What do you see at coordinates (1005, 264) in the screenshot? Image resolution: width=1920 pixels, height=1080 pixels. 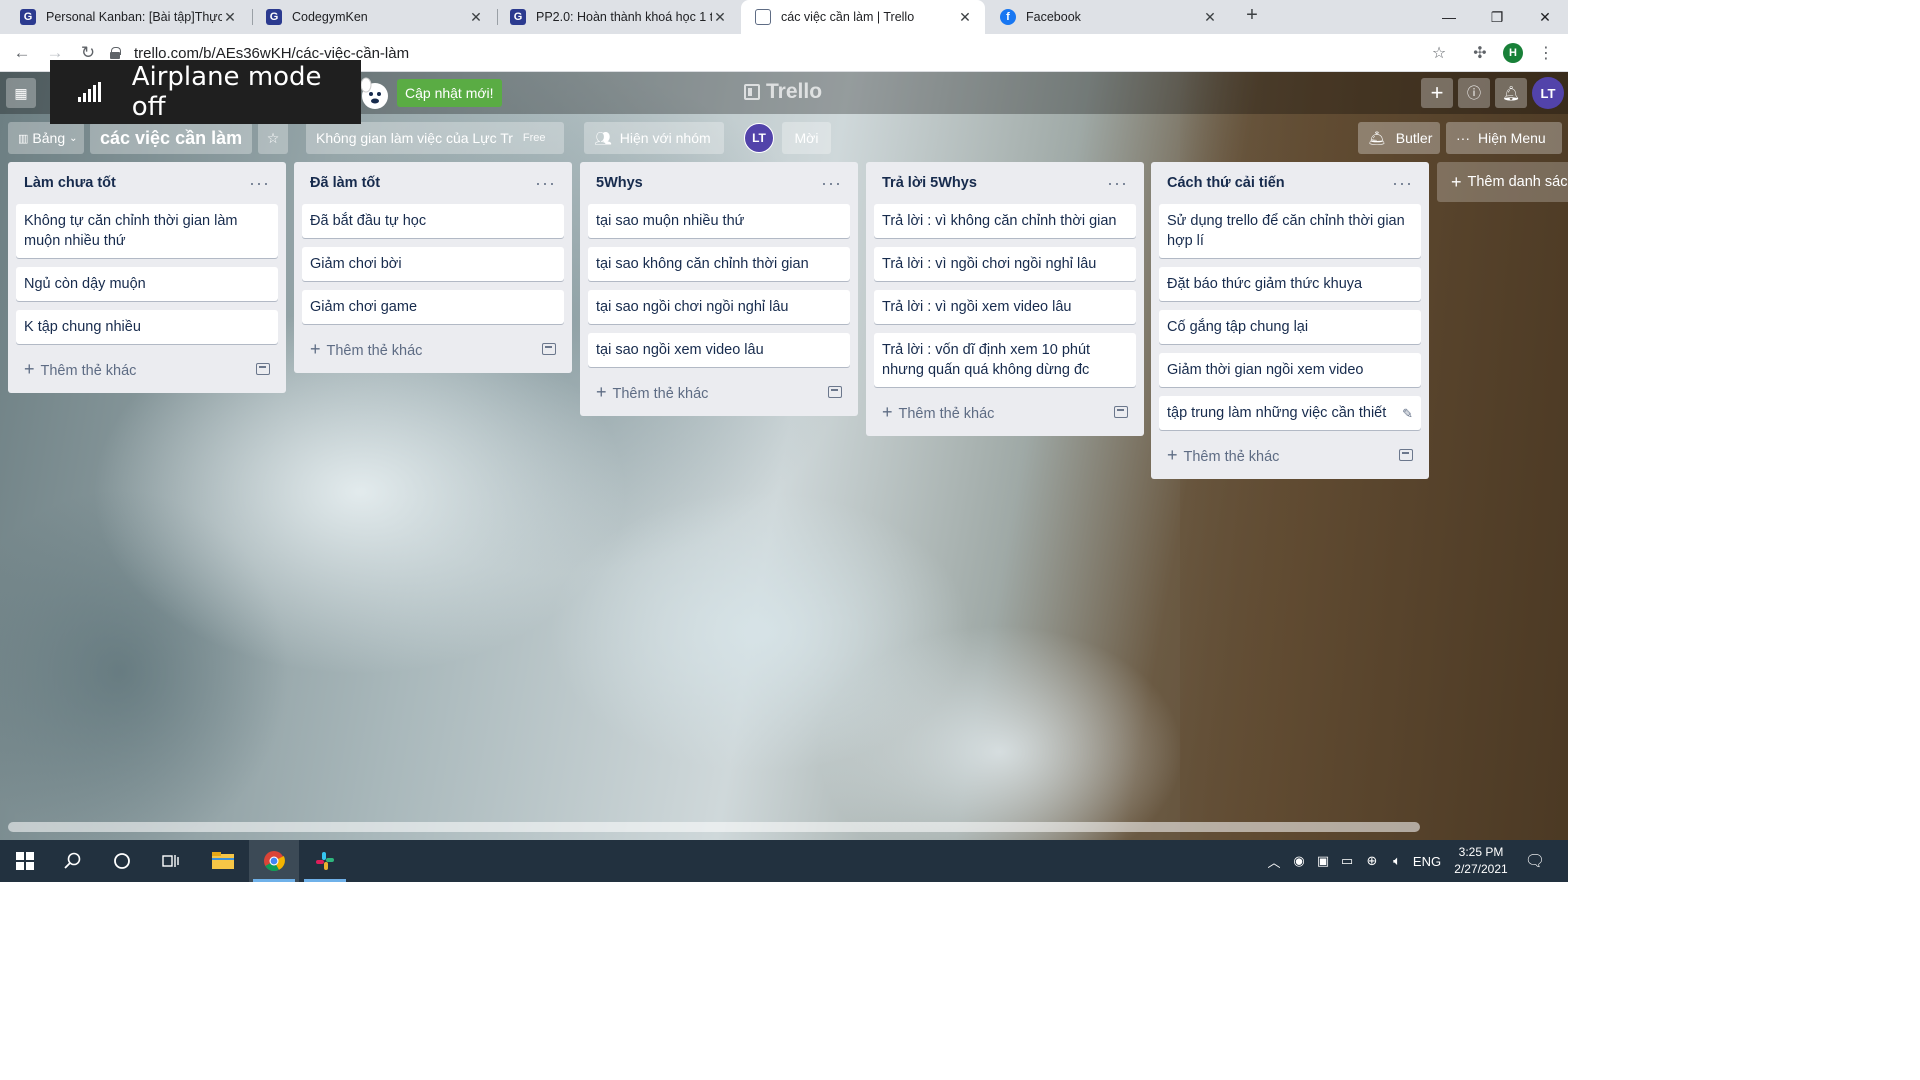 I see `card: Trả lời : vì ngồi chơi ngồi nghỉ lâu` at bounding box center [1005, 264].